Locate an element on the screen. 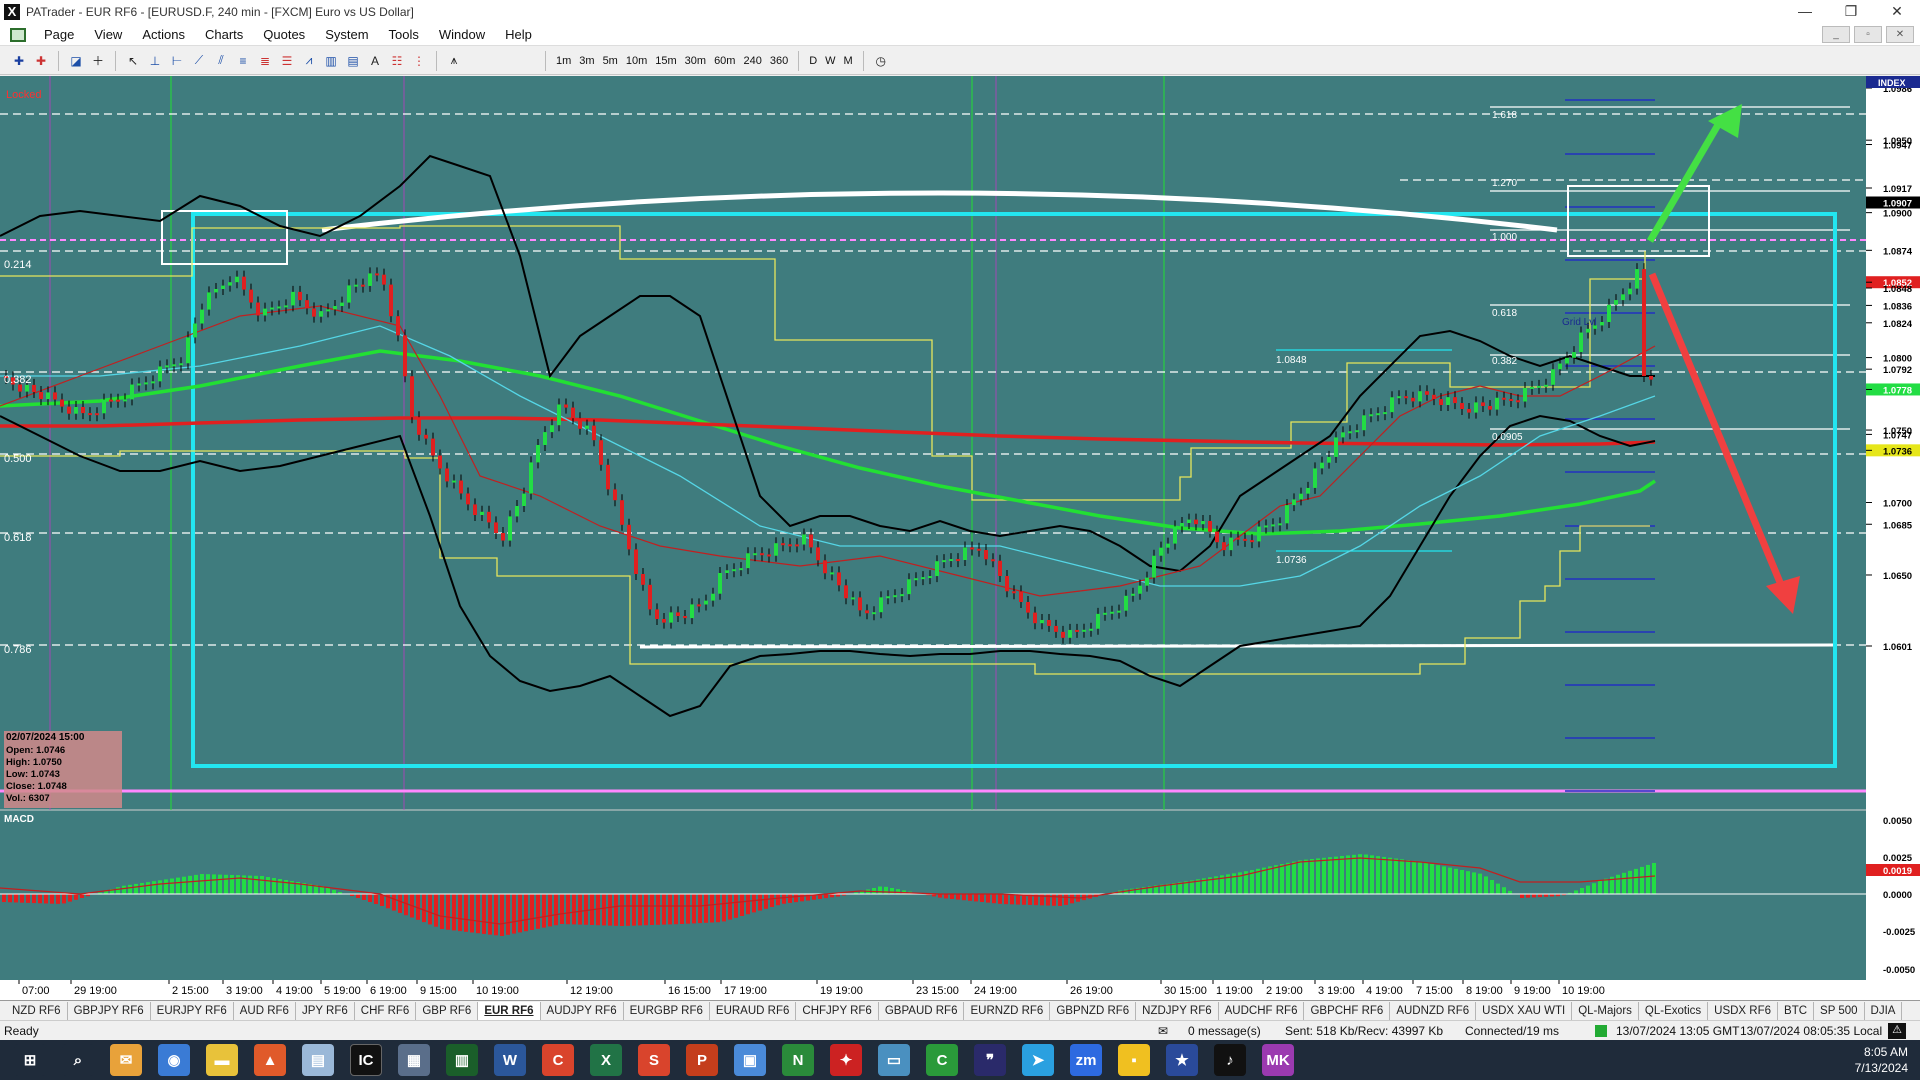  tf-60m: 60m is located at coordinates (724, 61).